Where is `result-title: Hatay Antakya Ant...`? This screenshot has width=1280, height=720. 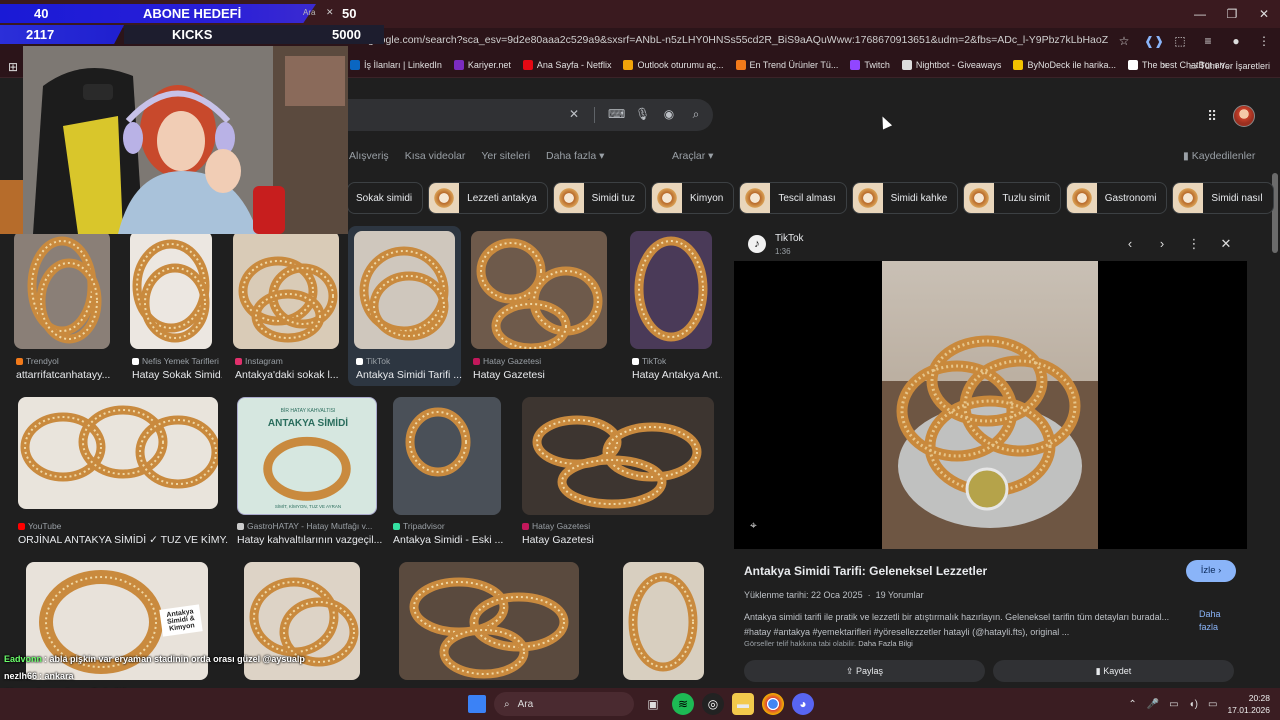
result-title: Hatay Antakya Ant... is located at coordinates (677, 375).